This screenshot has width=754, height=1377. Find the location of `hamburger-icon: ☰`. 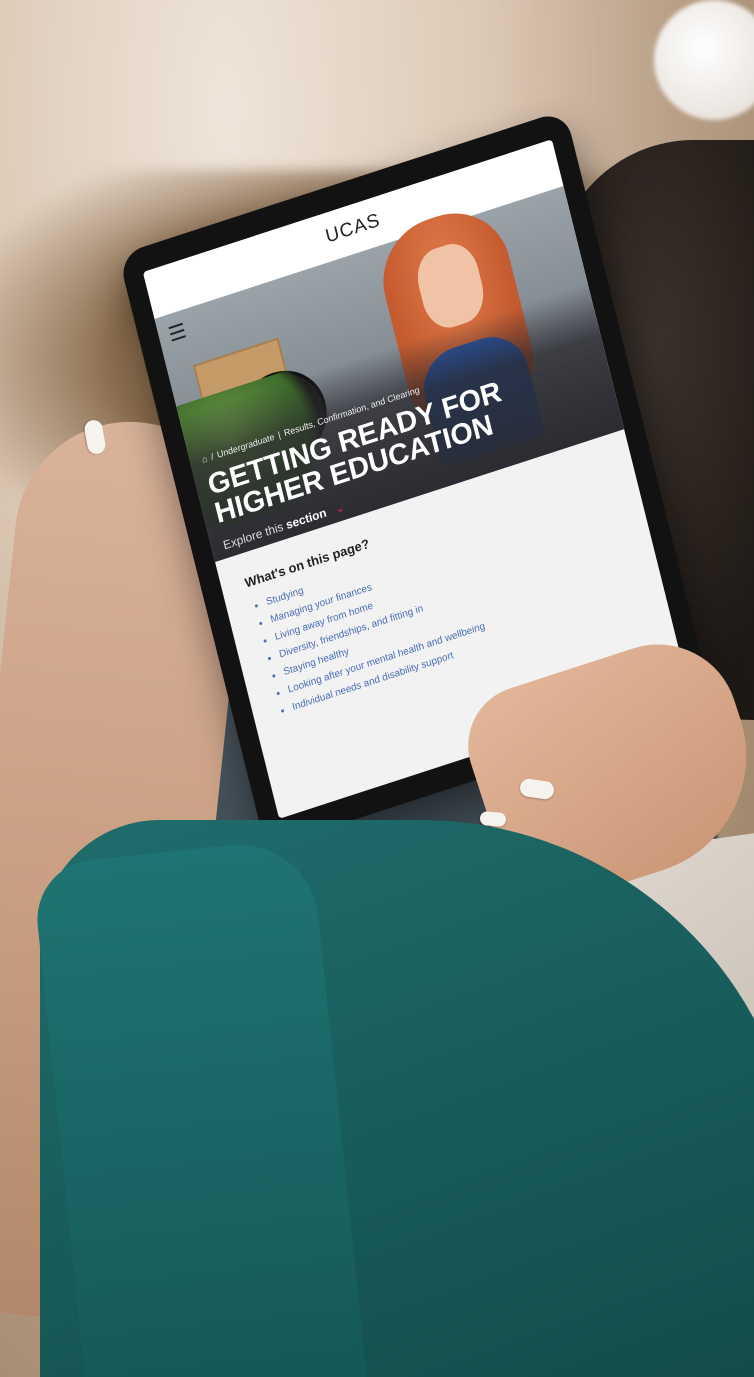

hamburger-icon: ☰ is located at coordinates (177, 333).